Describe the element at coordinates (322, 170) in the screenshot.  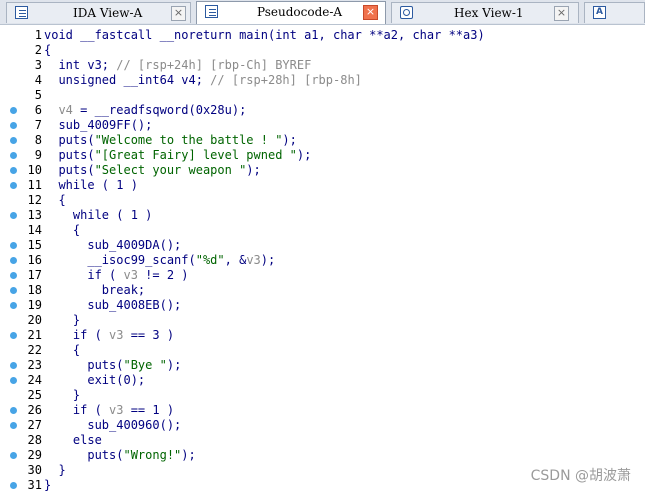
I see `code-line: 10 puts("Select your weapon ");` at that location.